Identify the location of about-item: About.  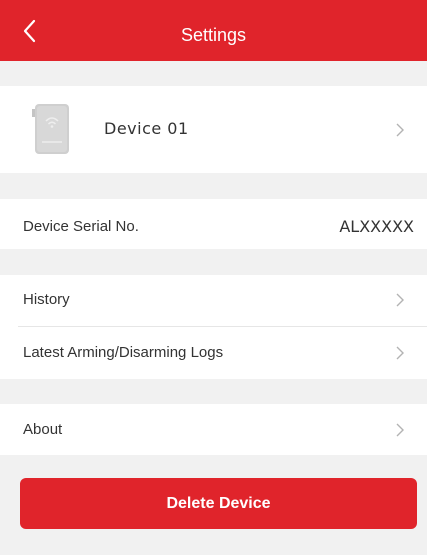
(213, 429).